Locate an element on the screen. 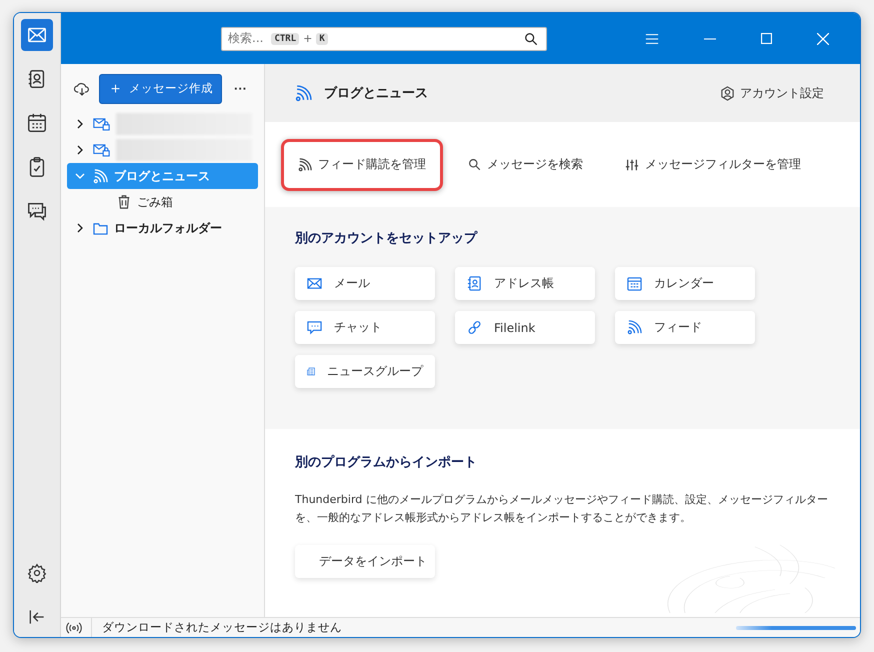  menu-icon is located at coordinates (652, 39).